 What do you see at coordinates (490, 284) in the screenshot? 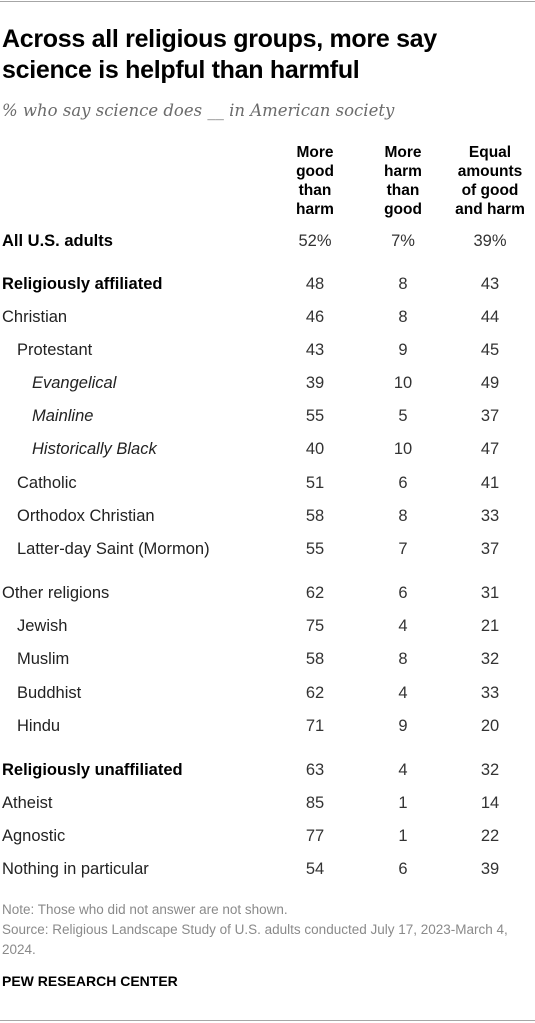
I see `value-equal: 43` at bounding box center [490, 284].